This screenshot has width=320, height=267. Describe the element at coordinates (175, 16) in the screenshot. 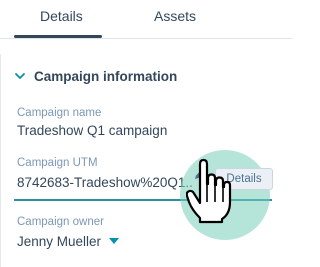

I see `tab-assets: Assets` at that location.